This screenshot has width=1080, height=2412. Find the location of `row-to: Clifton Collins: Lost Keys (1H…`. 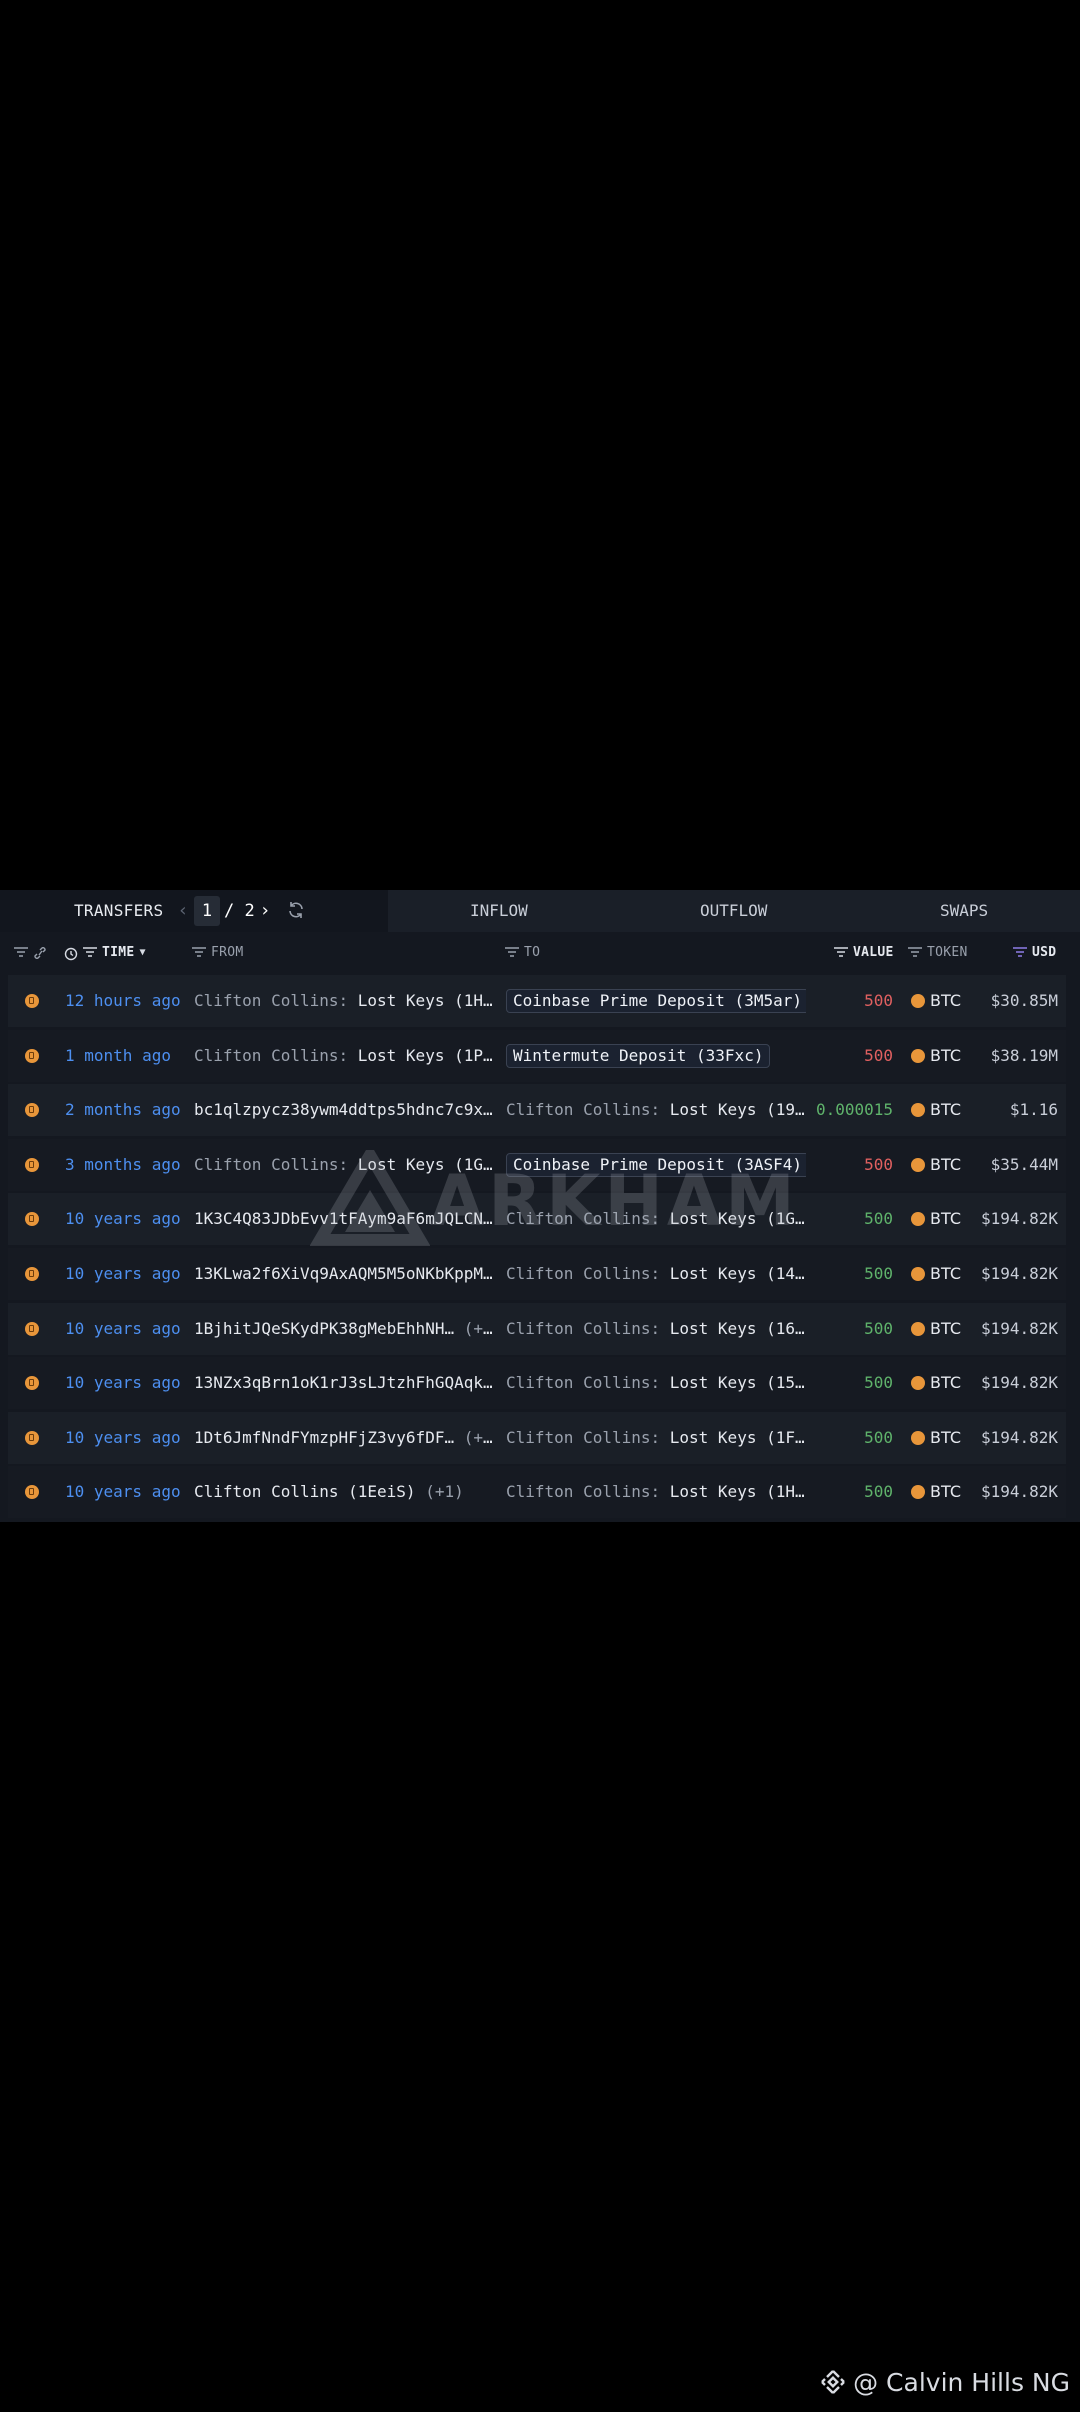

row-to: Clifton Collins: Lost Keys (1H… is located at coordinates (656, 1492).